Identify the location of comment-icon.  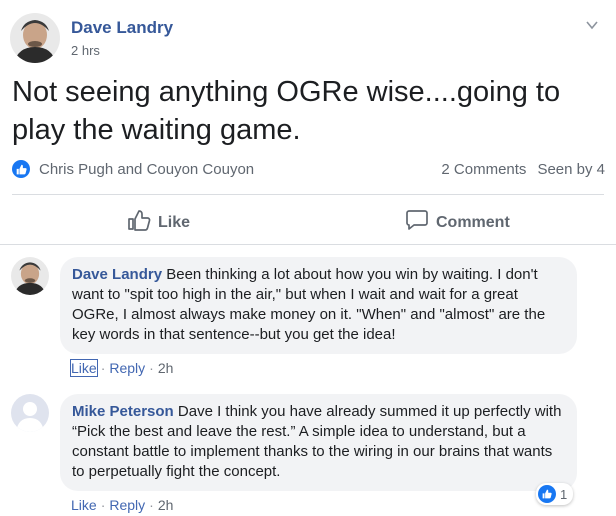
(417, 222).